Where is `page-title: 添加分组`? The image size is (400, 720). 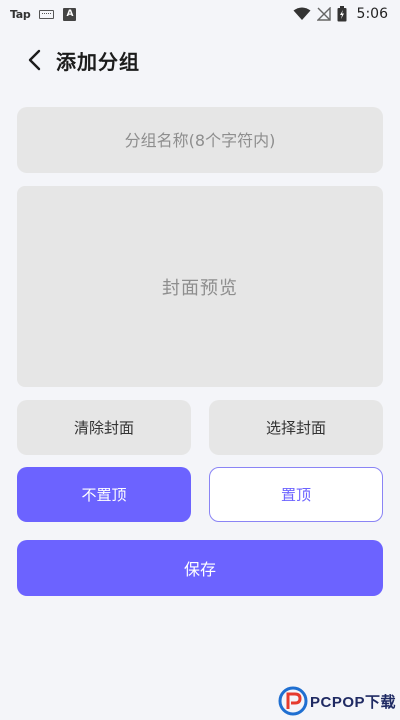 page-title: 添加分组 is located at coordinates (98, 61).